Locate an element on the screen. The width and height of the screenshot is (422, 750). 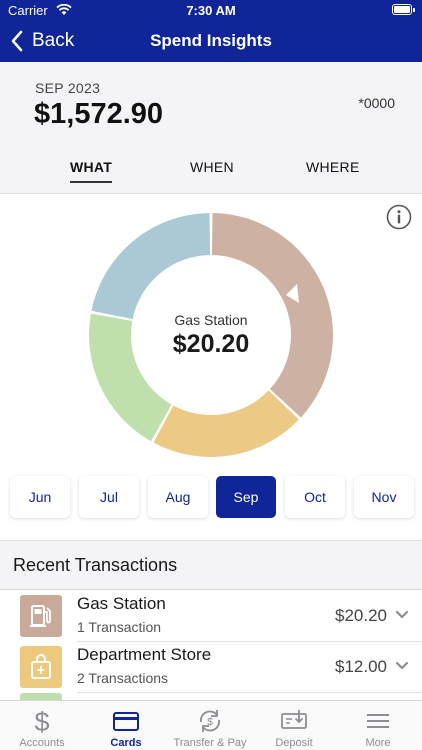
page-title: Spend Insights is located at coordinates (211, 40).